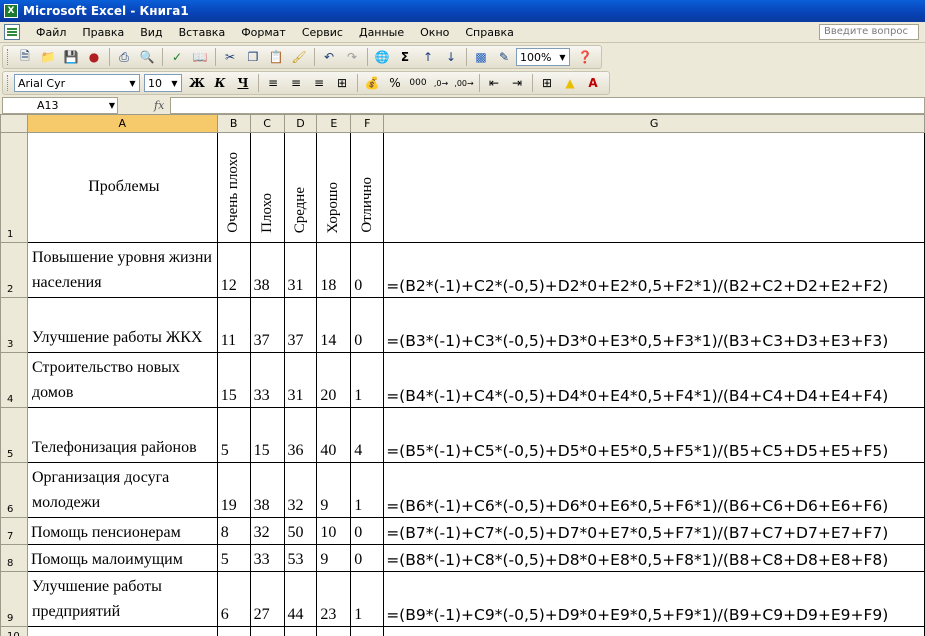 The width and height of the screenshot is (925, 636). I want to click on cell-value: 4, so click(367, 435).